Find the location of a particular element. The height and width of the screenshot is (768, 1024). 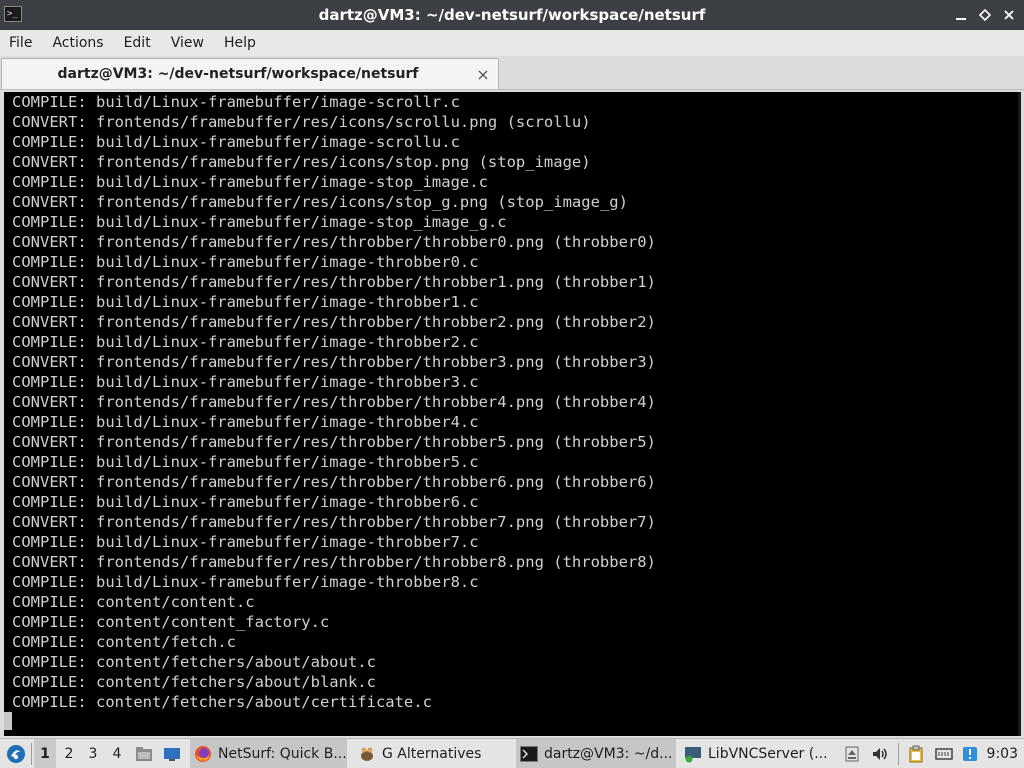

terminal-line: COMPILE: content/fetchers/about/blank.c is located at coordinates (194, 682).